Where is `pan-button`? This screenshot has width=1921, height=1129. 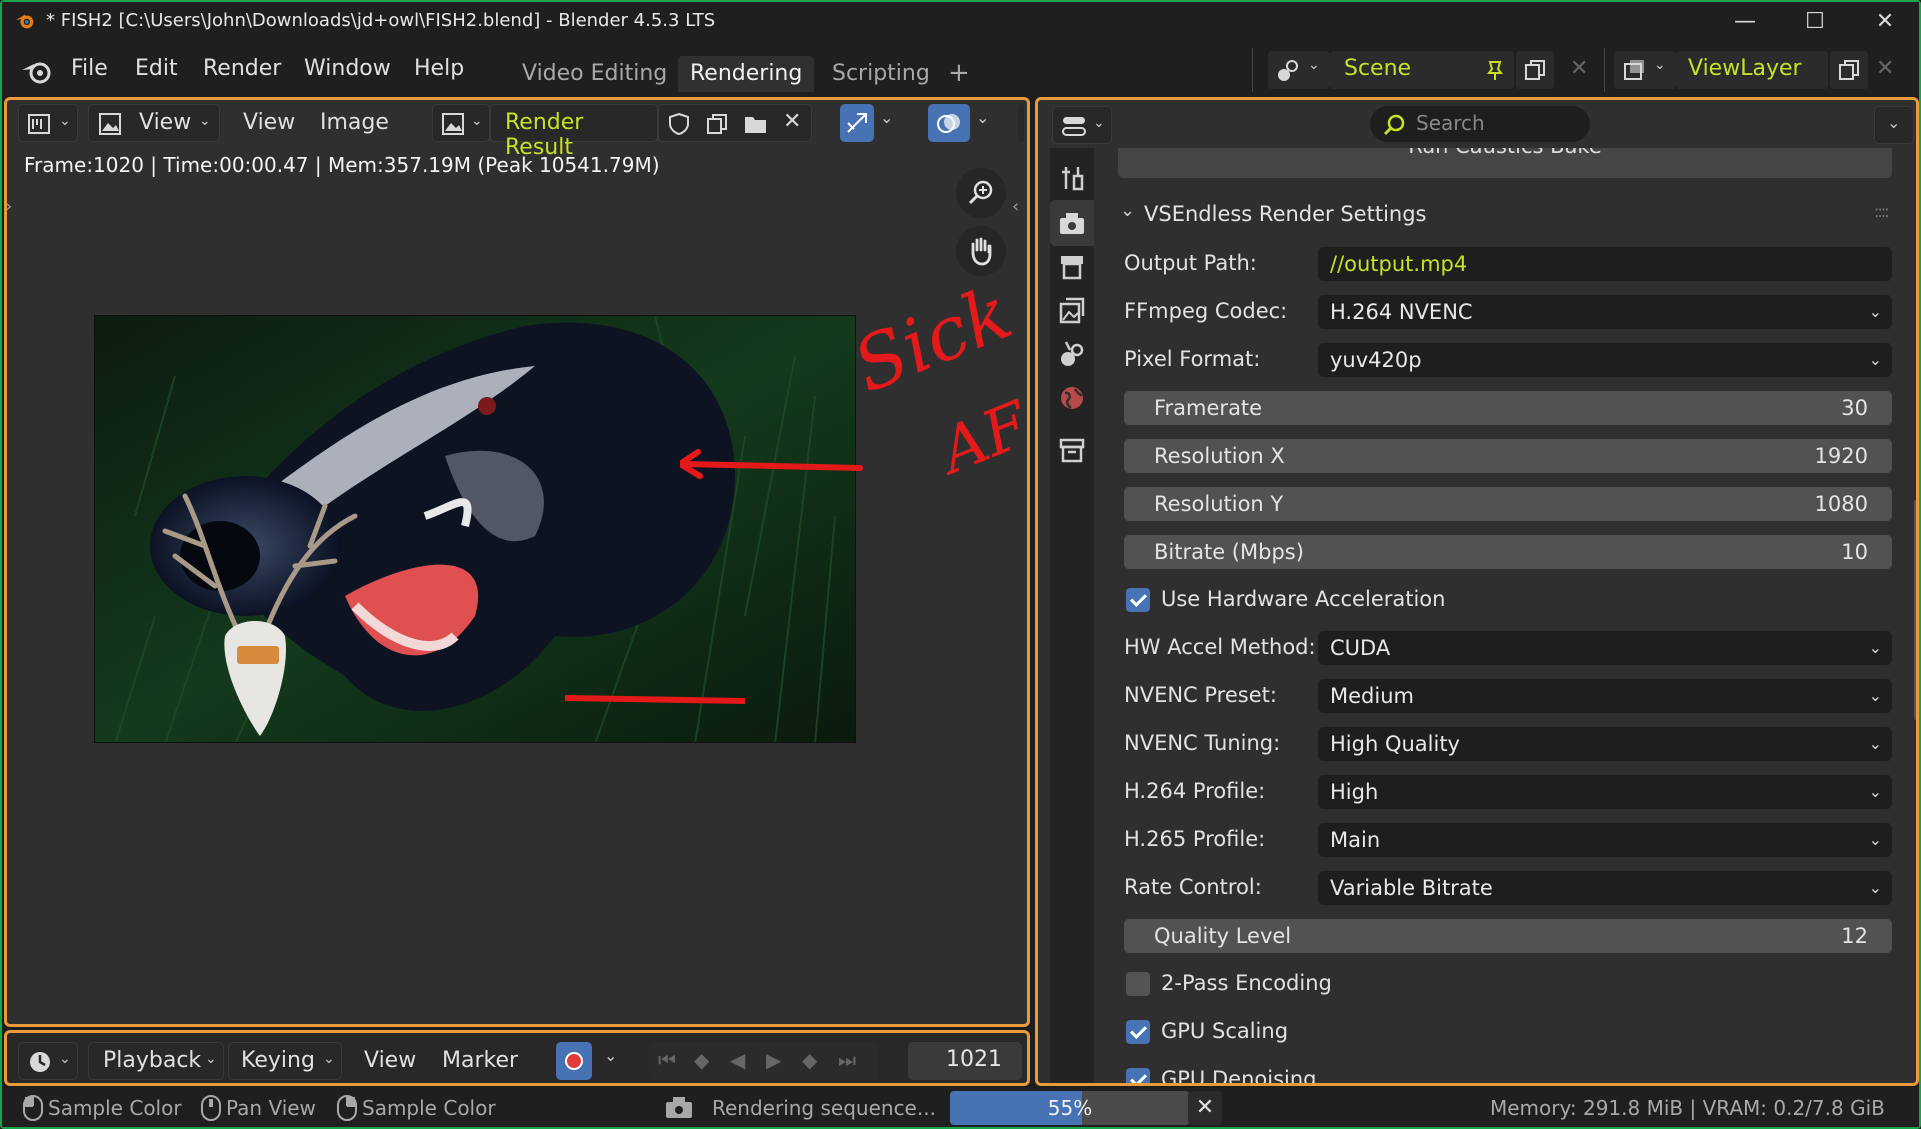
pan-button is located at coordinates (981, 251).